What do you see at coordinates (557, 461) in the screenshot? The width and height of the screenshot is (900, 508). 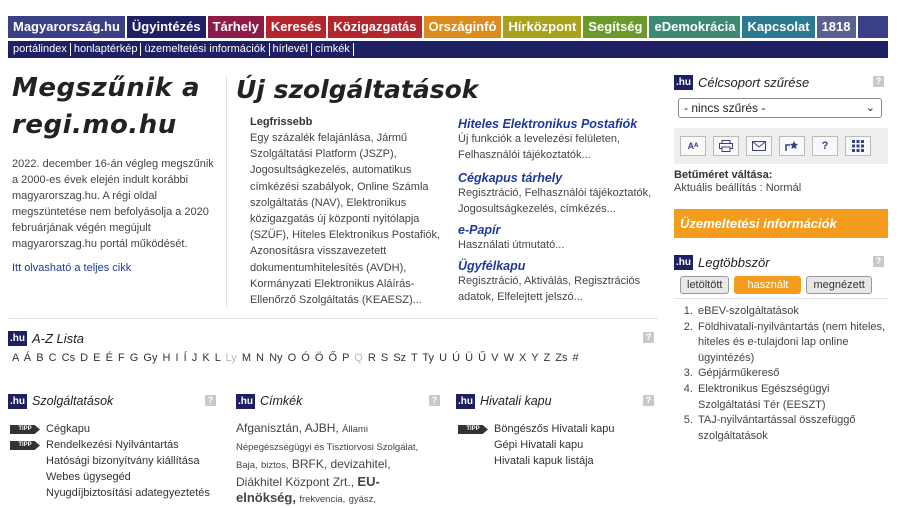 I see `list-item: Hivatali kapuk listája` at bounding box center [557, 461].